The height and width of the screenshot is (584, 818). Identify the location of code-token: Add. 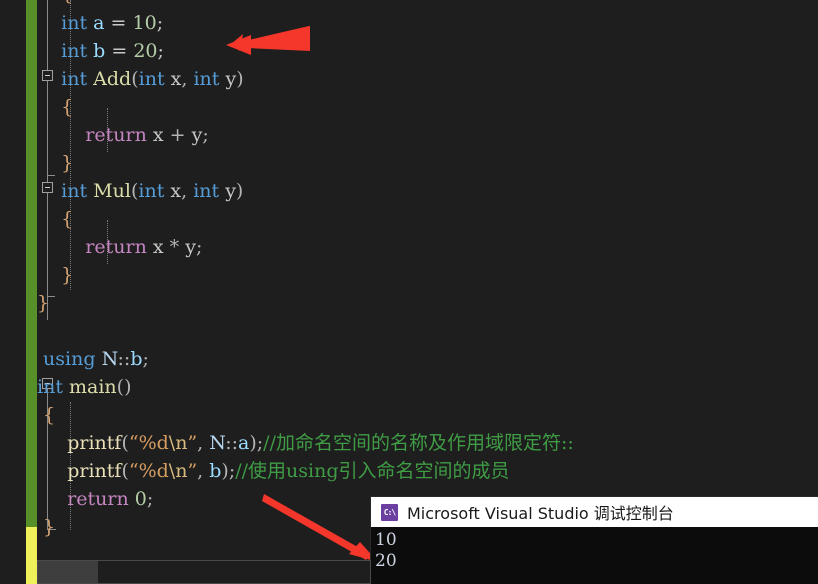
(112, 79).